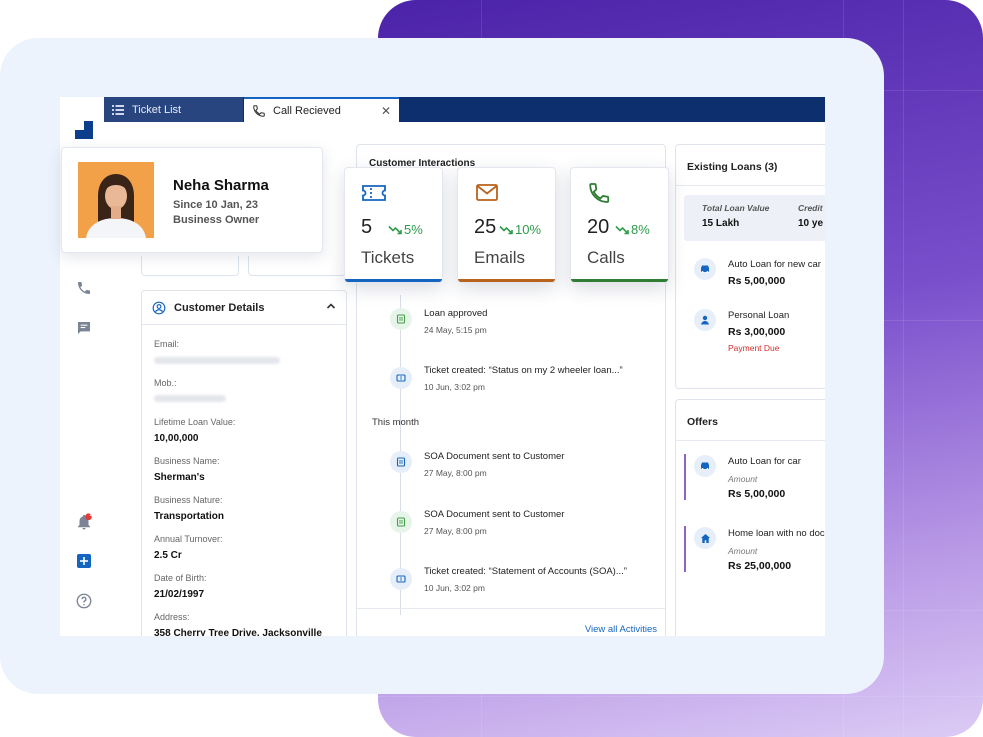  Describe the element at coordinates (705, 269) in the screenshot. I see `car-icon` at that location.